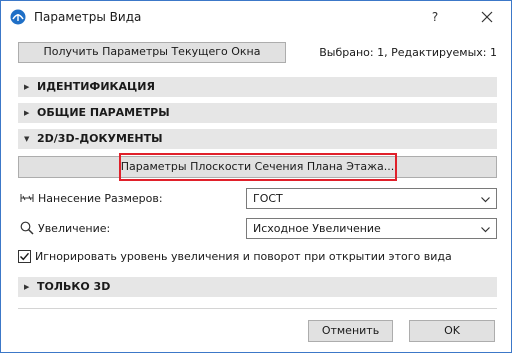 The image size is (512, 353). Describe the element at coordinates (96, 86) in the screenshot. I see `section-label: ИДЕНТИФИКАЦИЯ` at that location.